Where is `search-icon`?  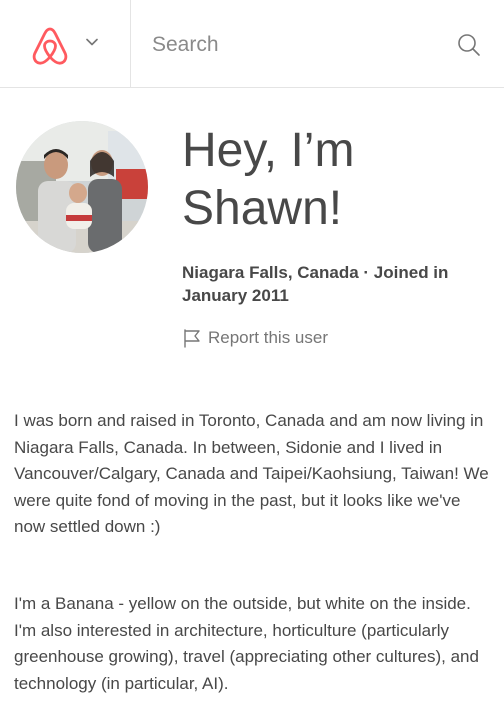
search-icon is located at coordinates (469, 45).